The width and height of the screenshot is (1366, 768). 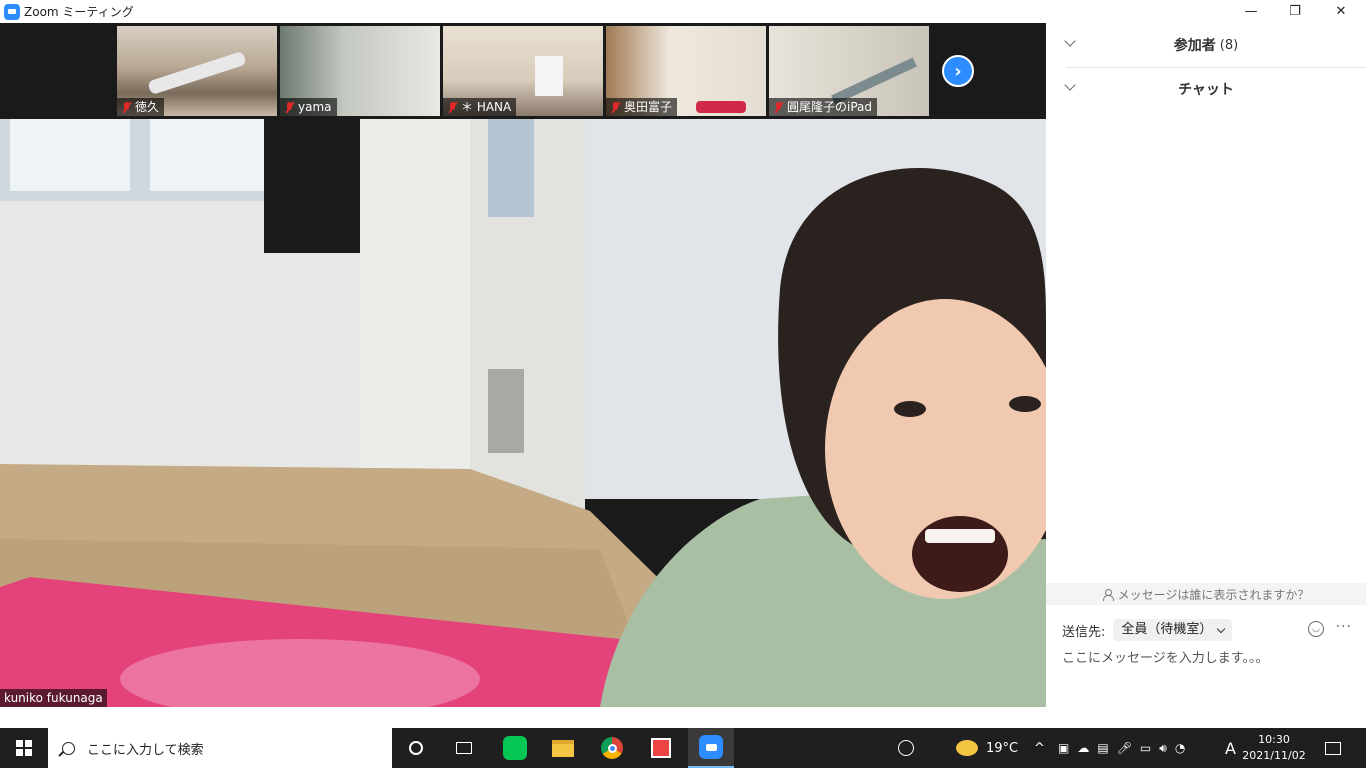 I want to click on participant-name: ＊ HANA, so click(x=486, y=107).